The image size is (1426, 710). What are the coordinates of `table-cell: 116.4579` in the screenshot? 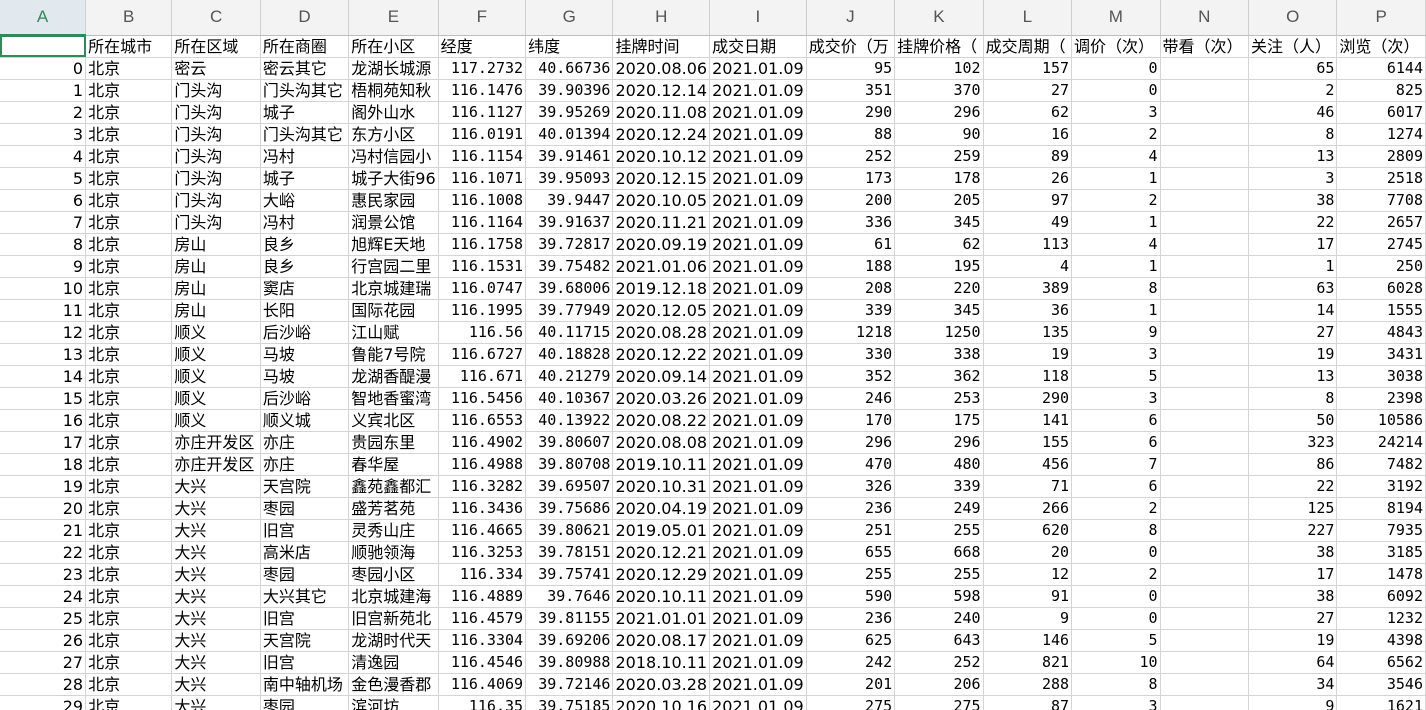 It's located at (482, 618).